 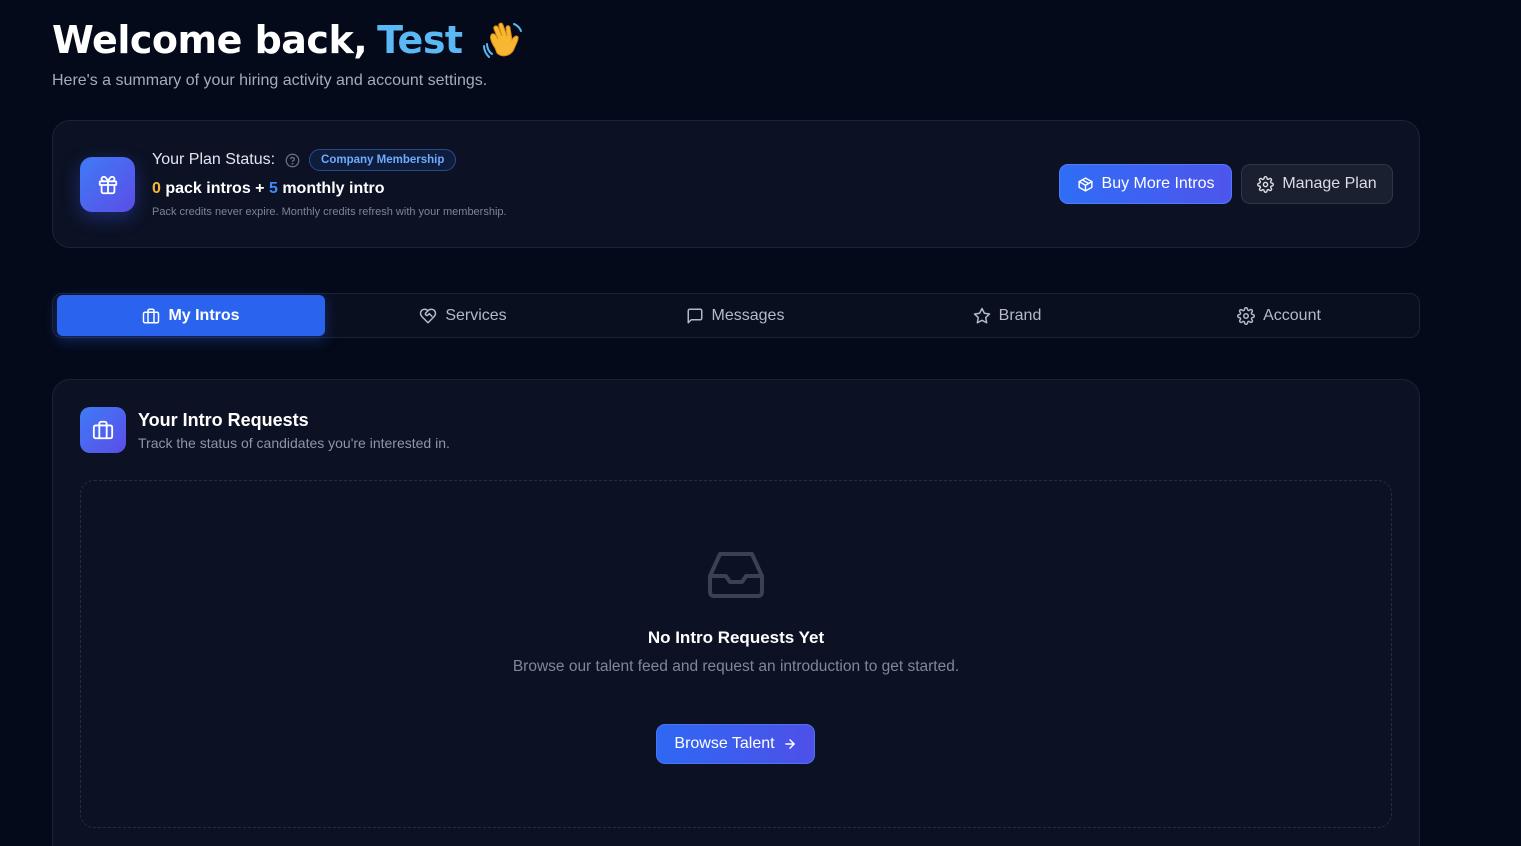 I want to click on tab-account: Account, so click(x=1279, y=315).